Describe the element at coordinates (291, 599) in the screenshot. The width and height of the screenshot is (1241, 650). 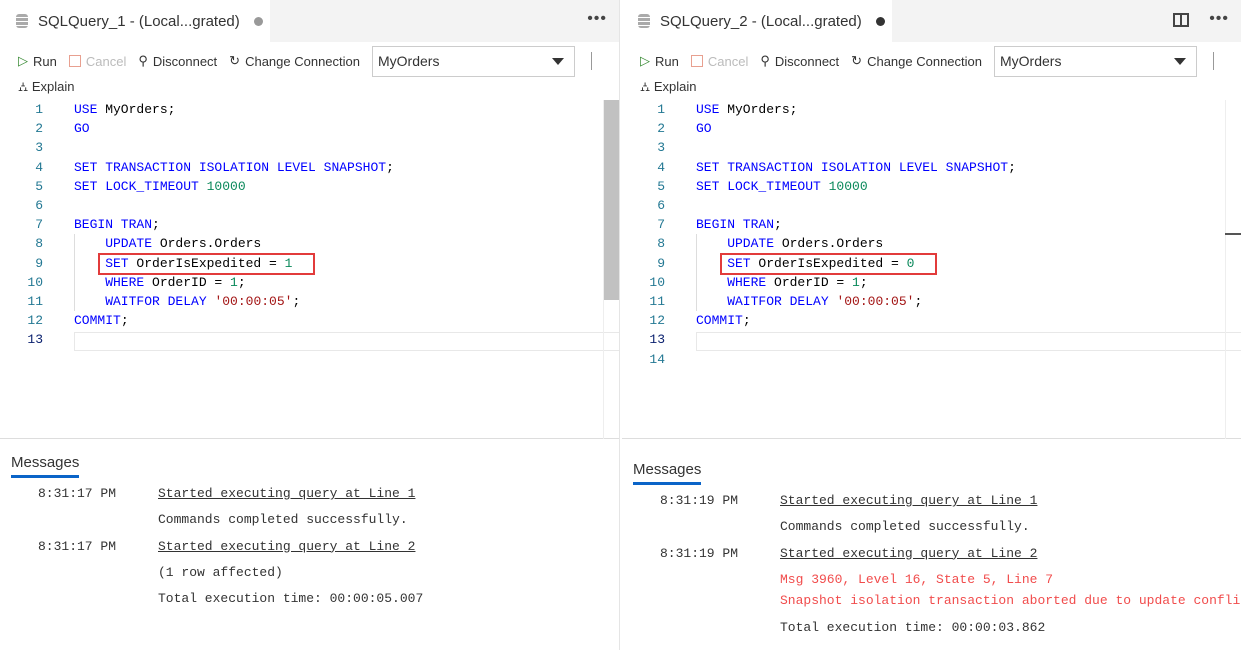
I see `message-text: Total execution time: 00:00:05.007` at that location.